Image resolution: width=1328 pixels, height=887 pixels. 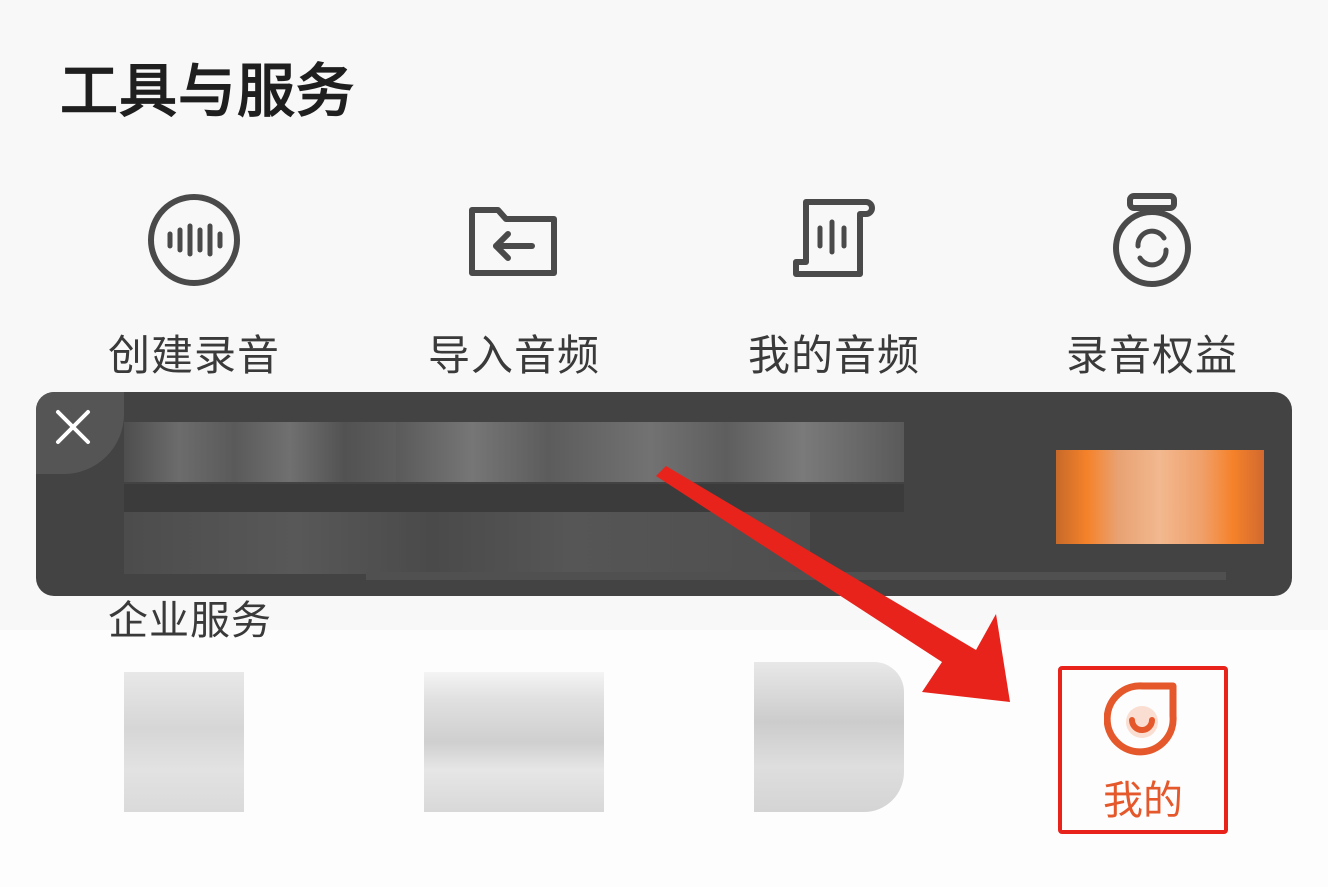 What do you see at coordinates (1140, 719) in the screenshot?
I see `orange-mascot-icon` at bounding box center [1140, 719].